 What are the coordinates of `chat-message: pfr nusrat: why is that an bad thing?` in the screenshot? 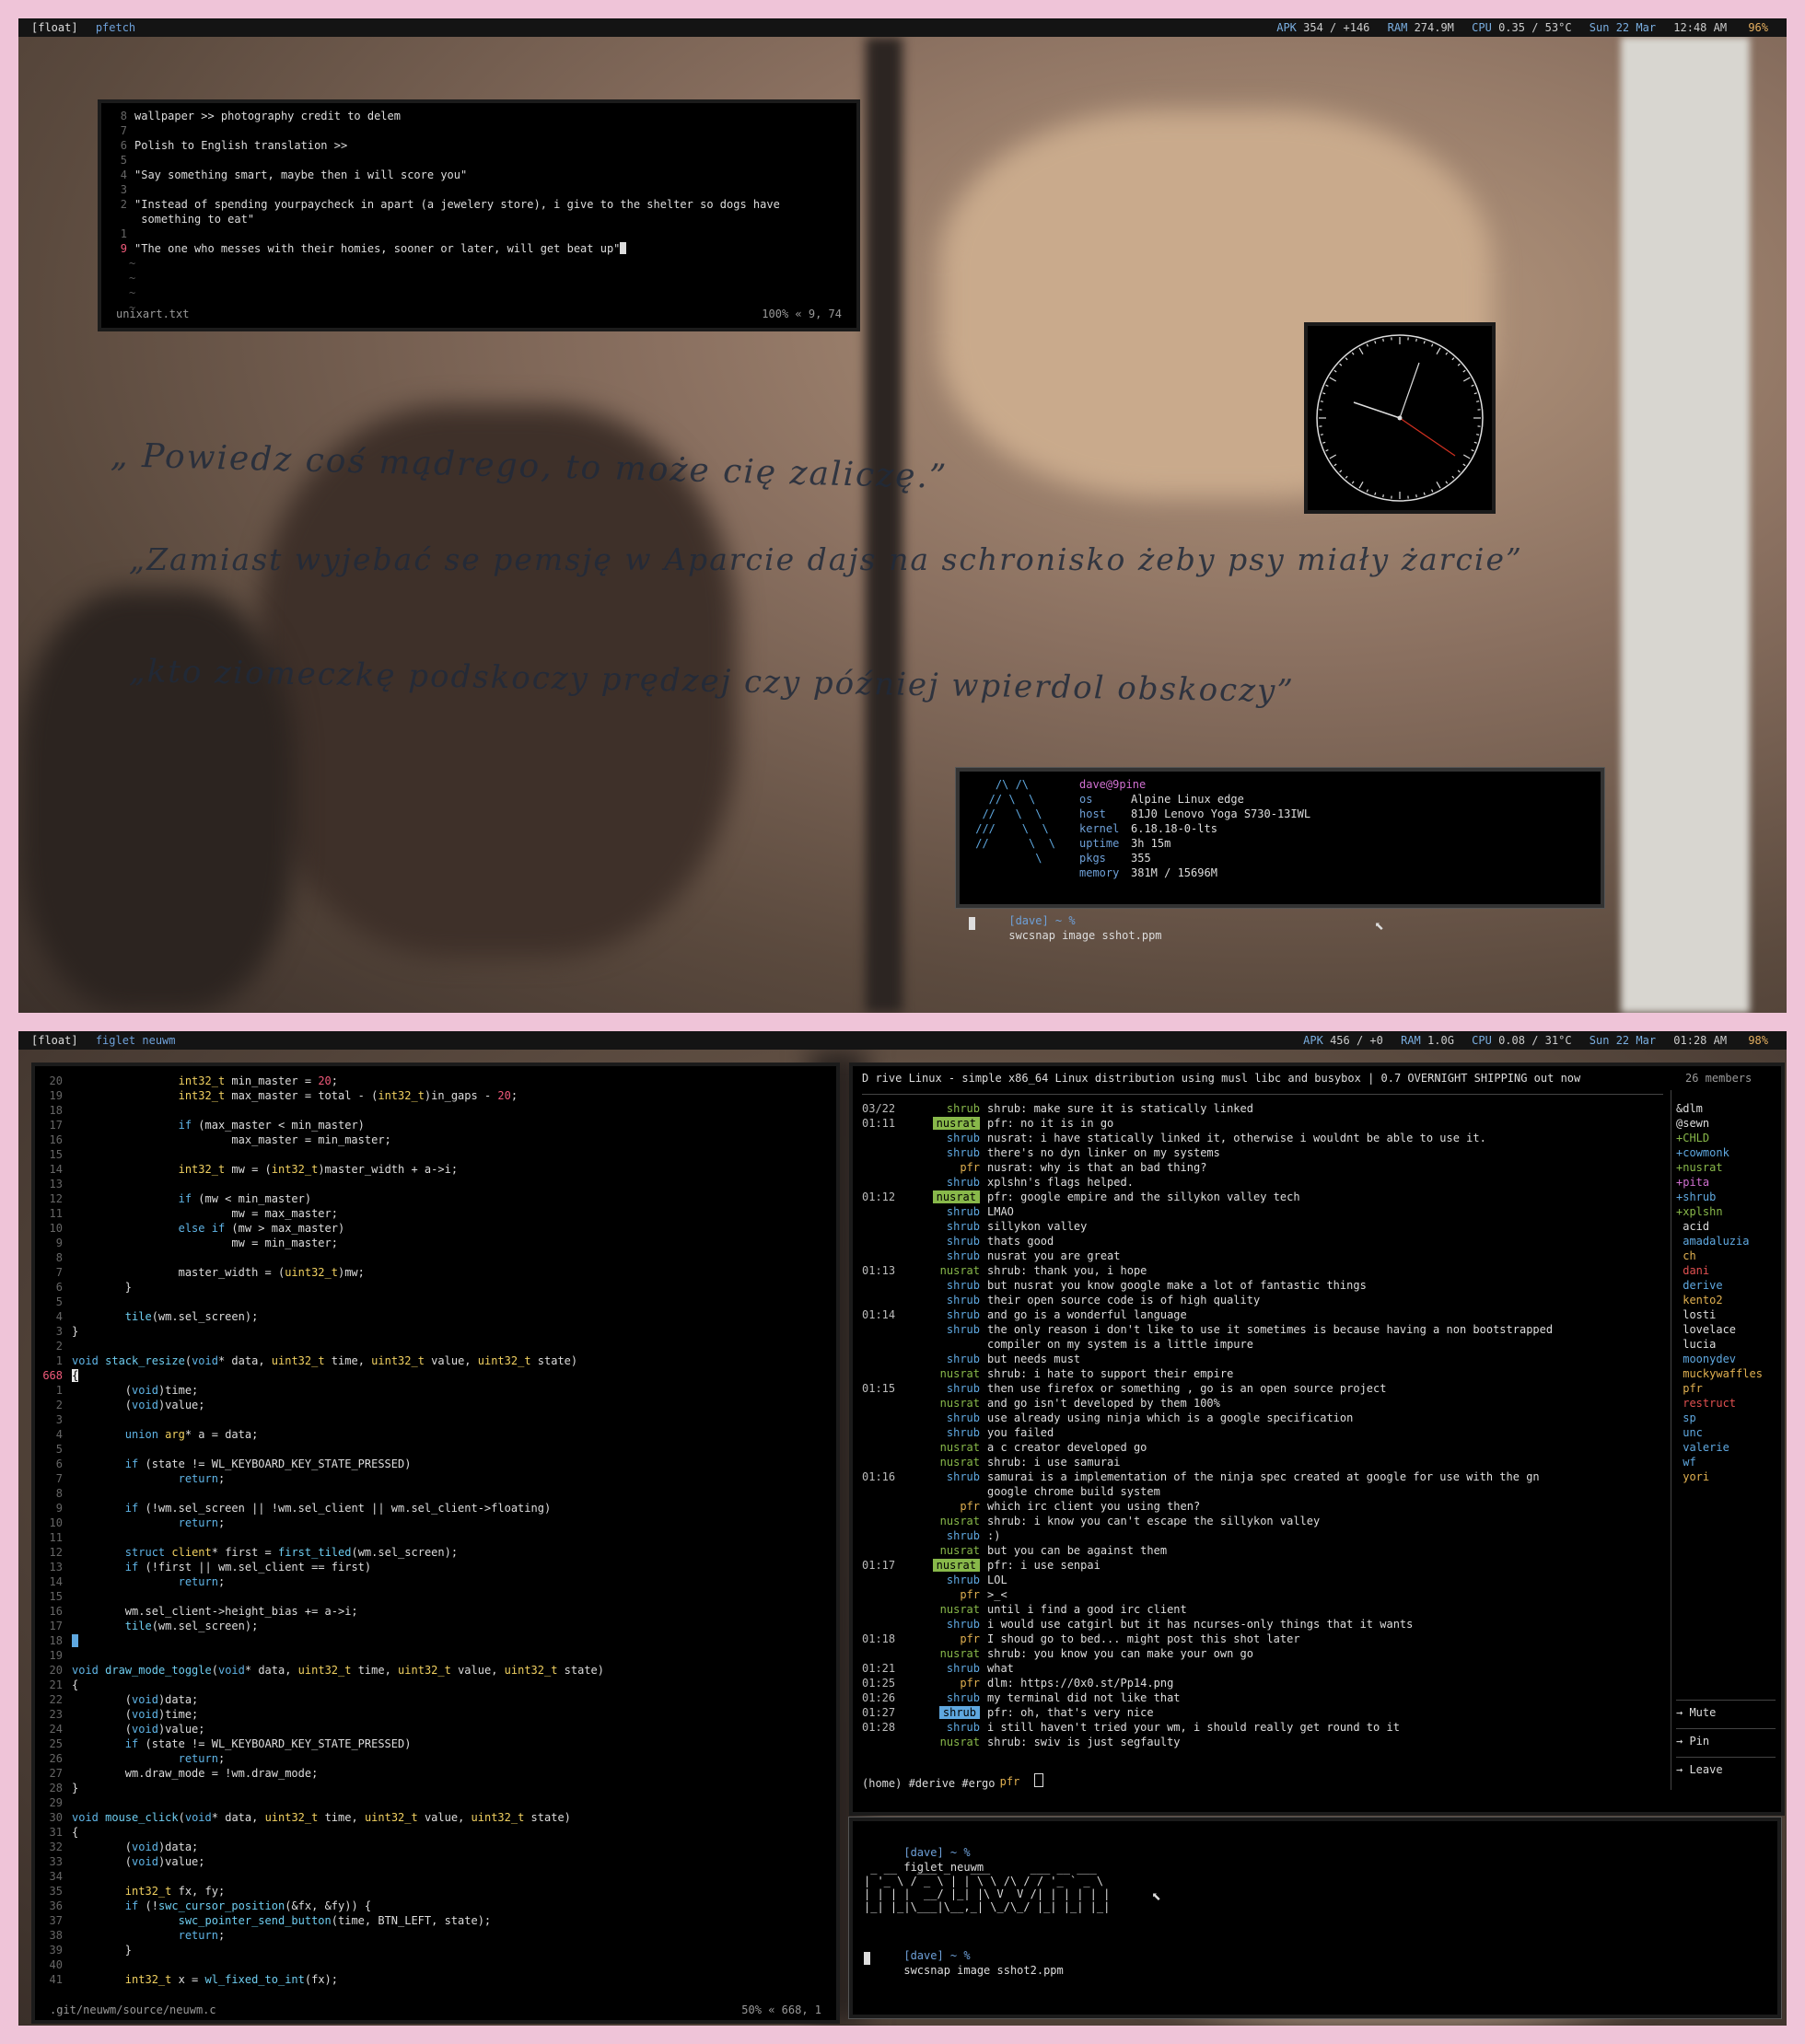 It's located at (1262, 1167).